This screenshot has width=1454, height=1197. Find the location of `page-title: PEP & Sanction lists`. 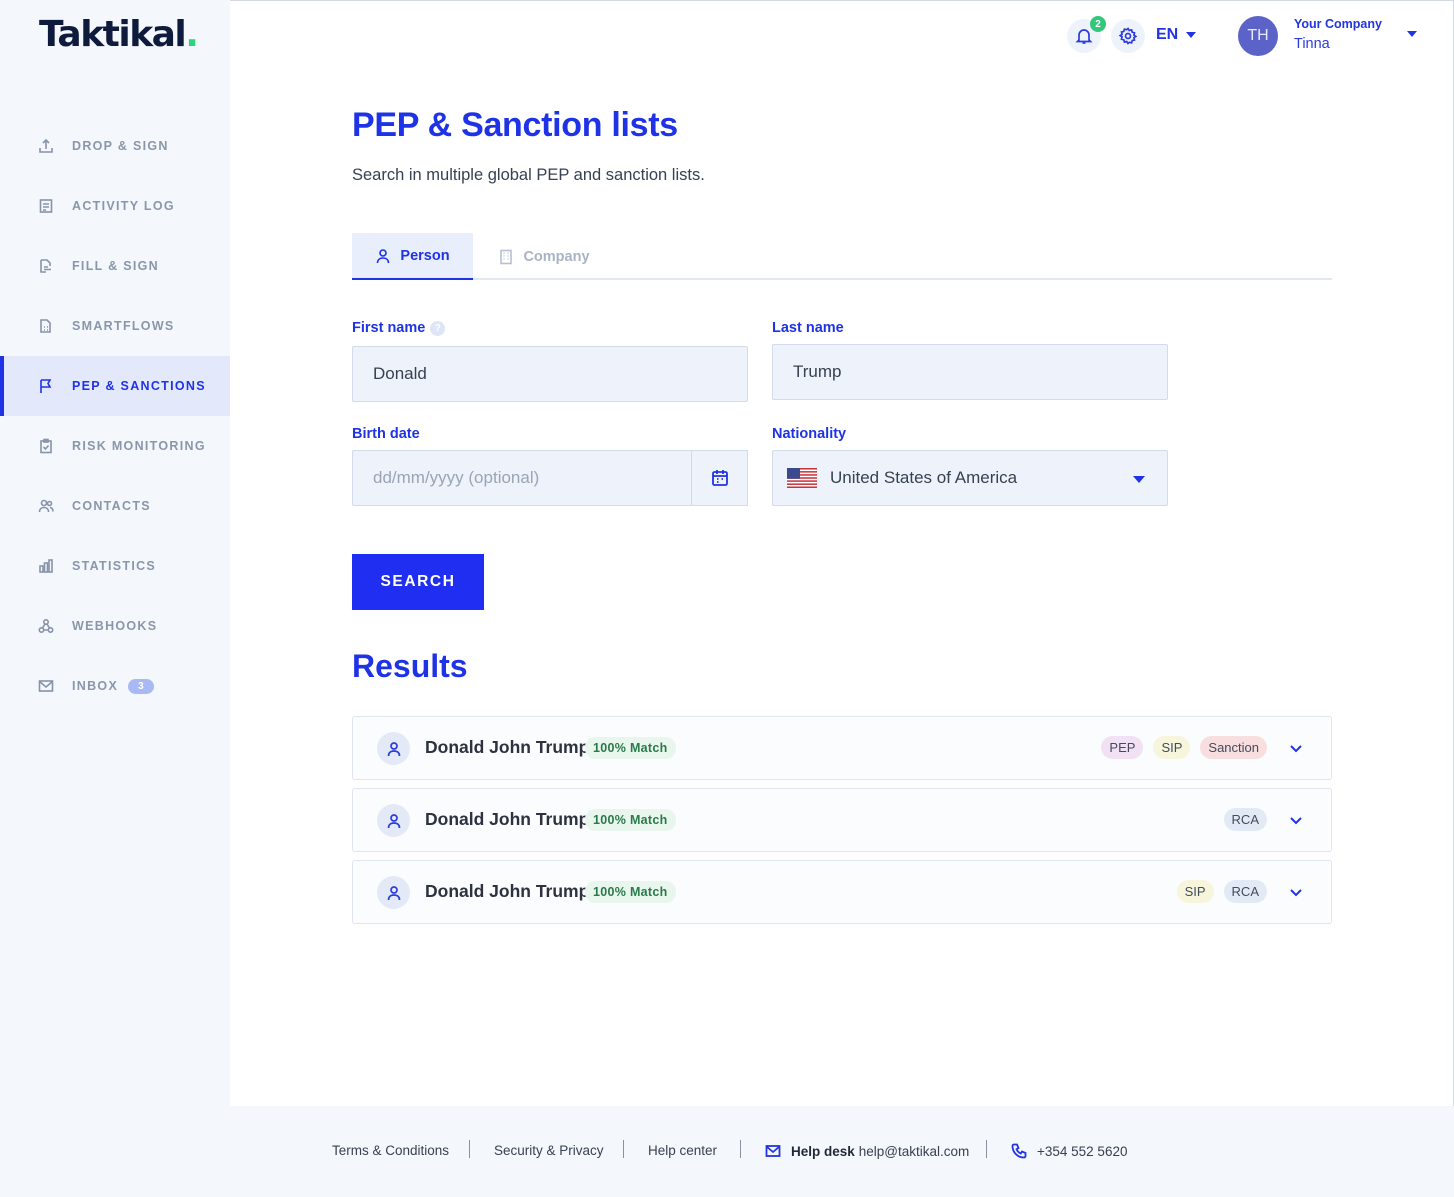

page-title: PEP & Sanction lists is located at coordinates (515, 125).